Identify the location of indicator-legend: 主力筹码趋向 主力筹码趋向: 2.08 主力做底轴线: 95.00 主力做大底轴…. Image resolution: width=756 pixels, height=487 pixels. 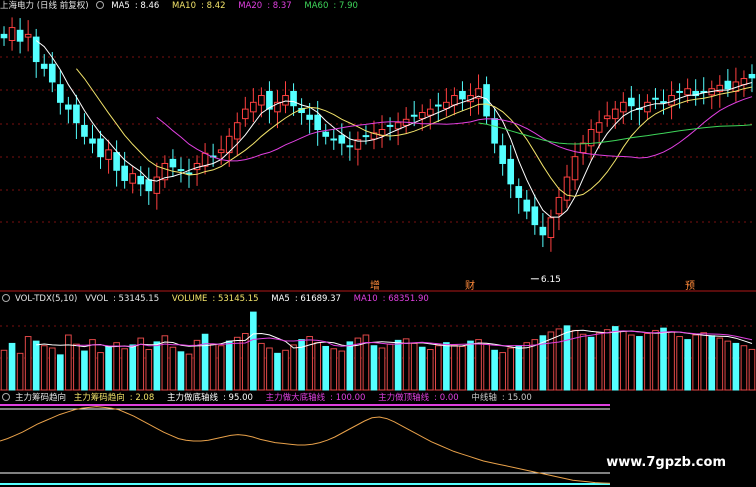
(271, 398).